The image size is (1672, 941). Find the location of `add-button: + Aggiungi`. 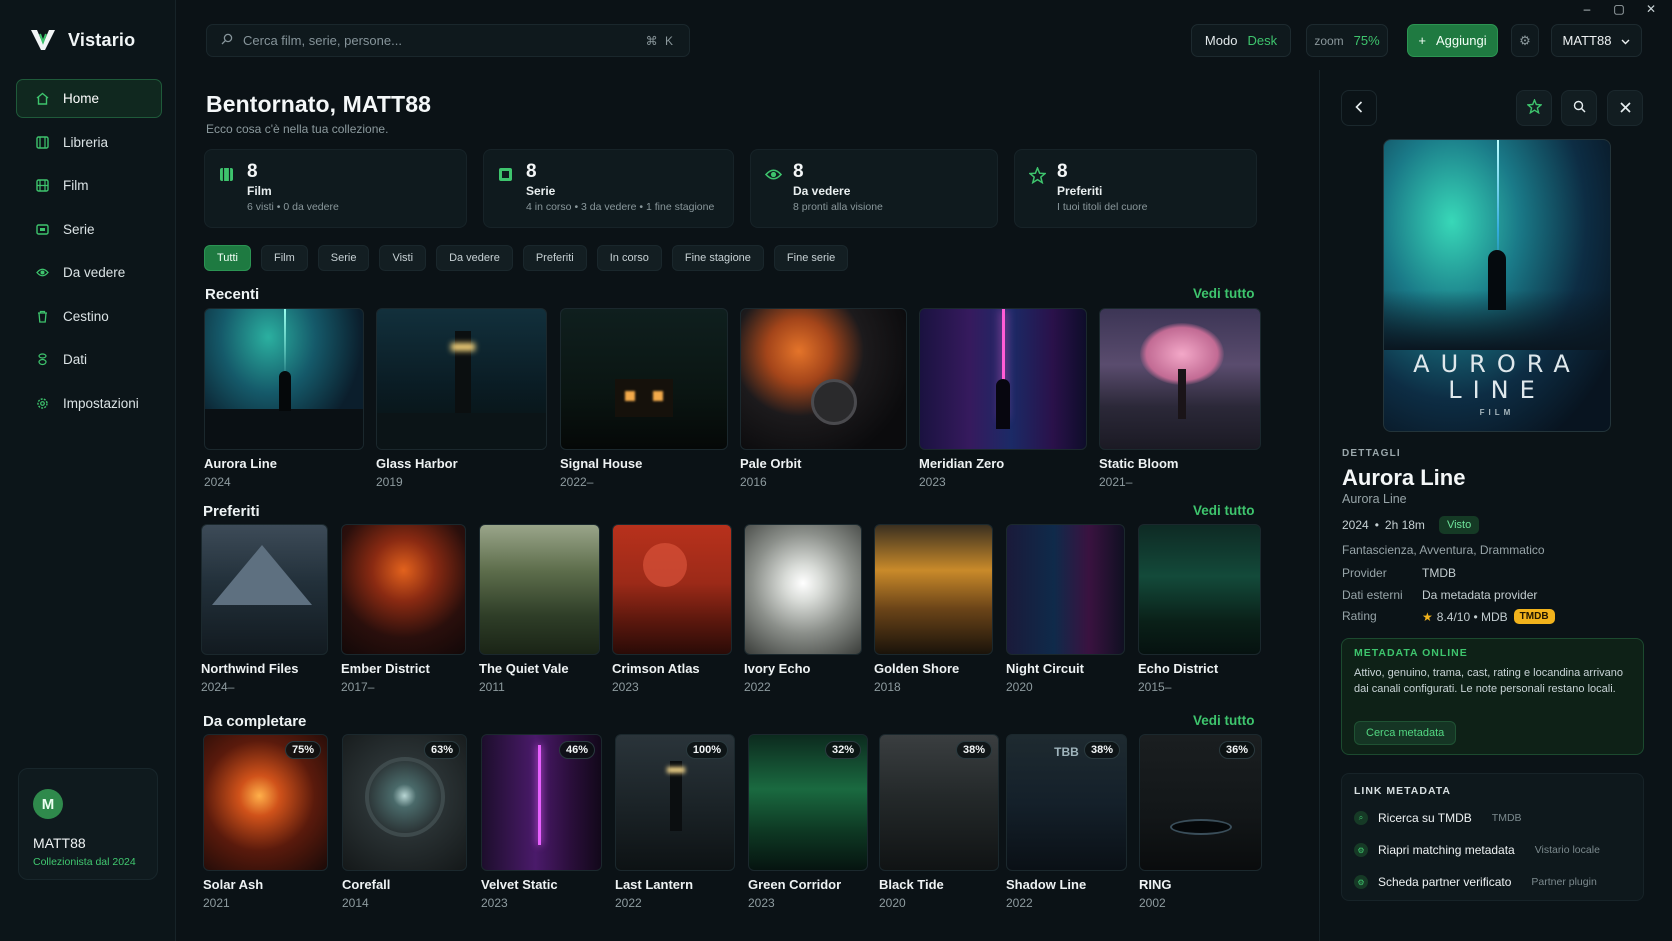

add-button: + Aggiungi is located at coordinates (1452, 40).